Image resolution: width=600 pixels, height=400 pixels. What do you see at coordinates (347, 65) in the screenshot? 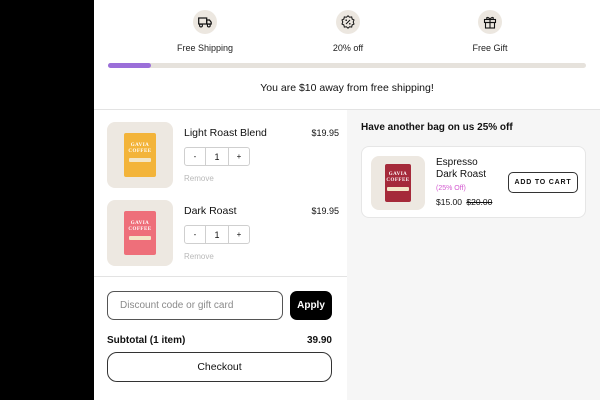
I see `progress-bar` at bounding box center [347, 65].